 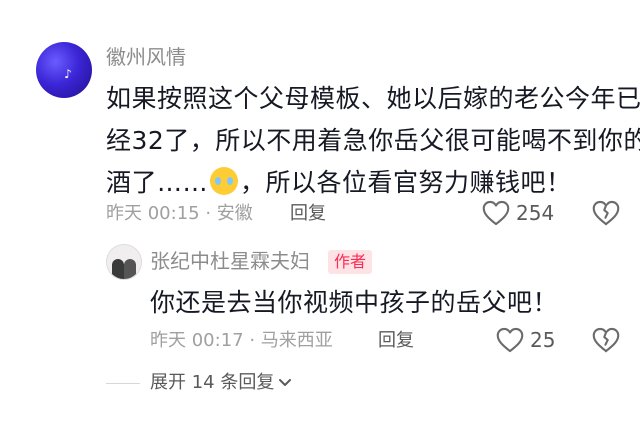 I want to click on comment-line-tail: ，所以各位看官努力赚钱吧！, so click(x=406, y=182).